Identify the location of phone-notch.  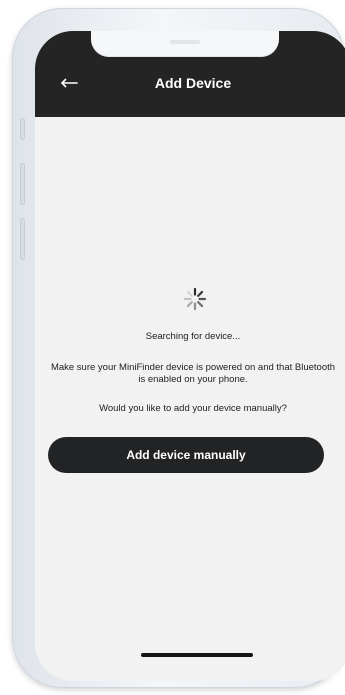
(185, 44).